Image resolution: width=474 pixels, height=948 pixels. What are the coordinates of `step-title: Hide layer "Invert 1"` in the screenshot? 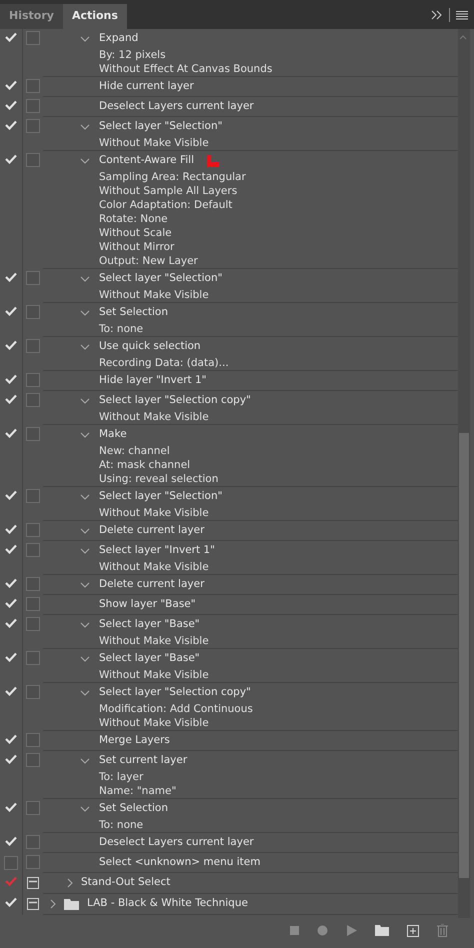 It's located at (152, 380).